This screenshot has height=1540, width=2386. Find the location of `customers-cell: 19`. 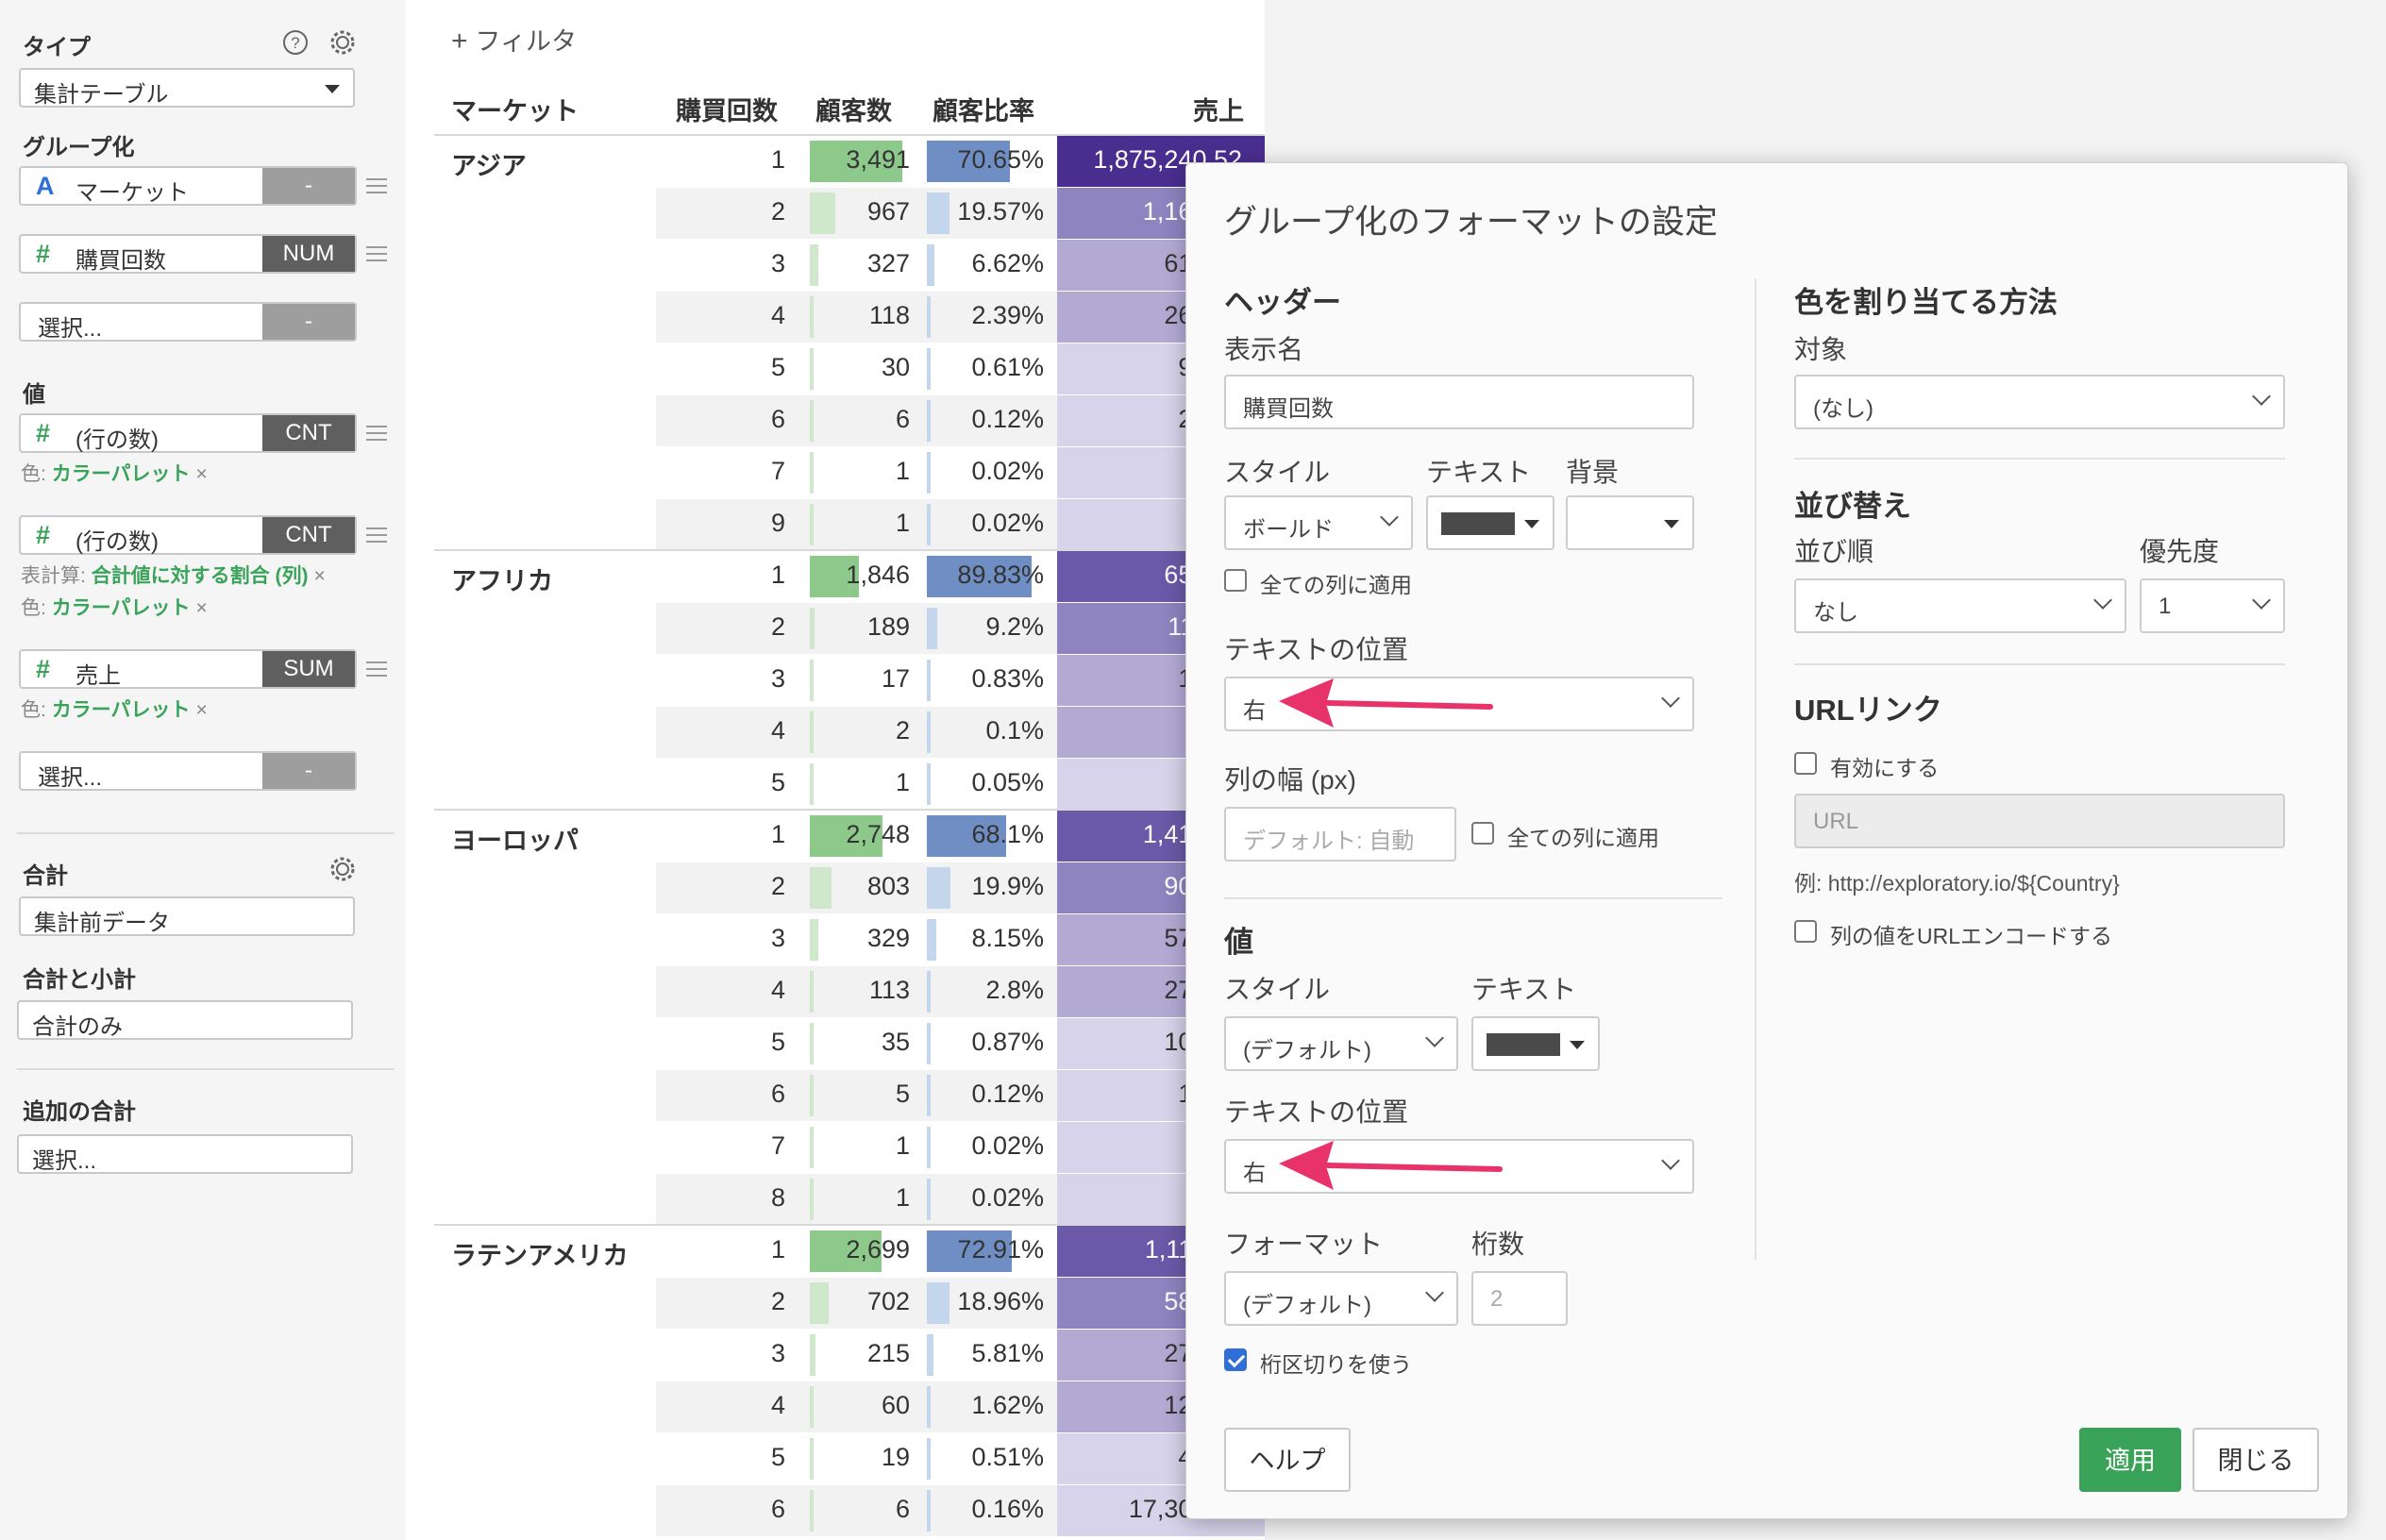

customers-cell: 19 is located at coordinates (895, 1457).